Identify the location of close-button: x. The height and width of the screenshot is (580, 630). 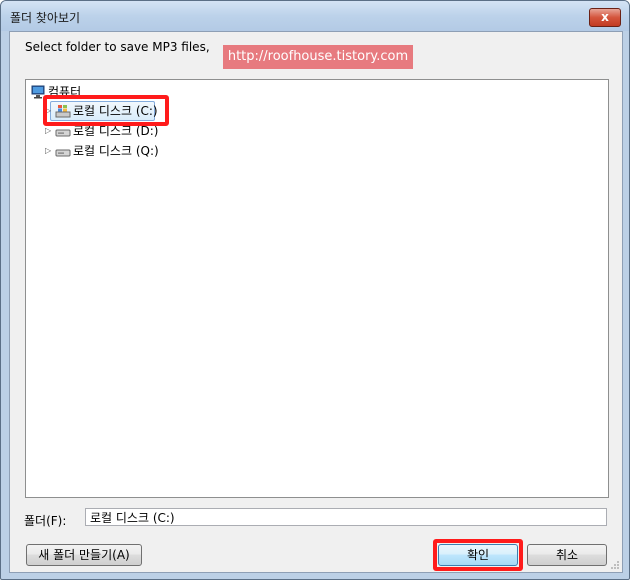
(605, 17).